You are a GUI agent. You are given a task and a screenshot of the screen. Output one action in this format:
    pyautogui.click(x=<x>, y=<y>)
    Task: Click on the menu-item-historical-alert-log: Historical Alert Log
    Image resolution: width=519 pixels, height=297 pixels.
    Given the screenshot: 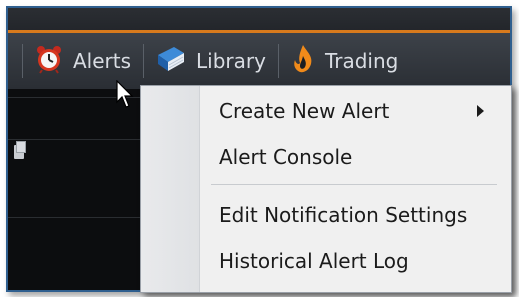 What is the action you would take?
    pyautogui.click(x=314, y=261)
    